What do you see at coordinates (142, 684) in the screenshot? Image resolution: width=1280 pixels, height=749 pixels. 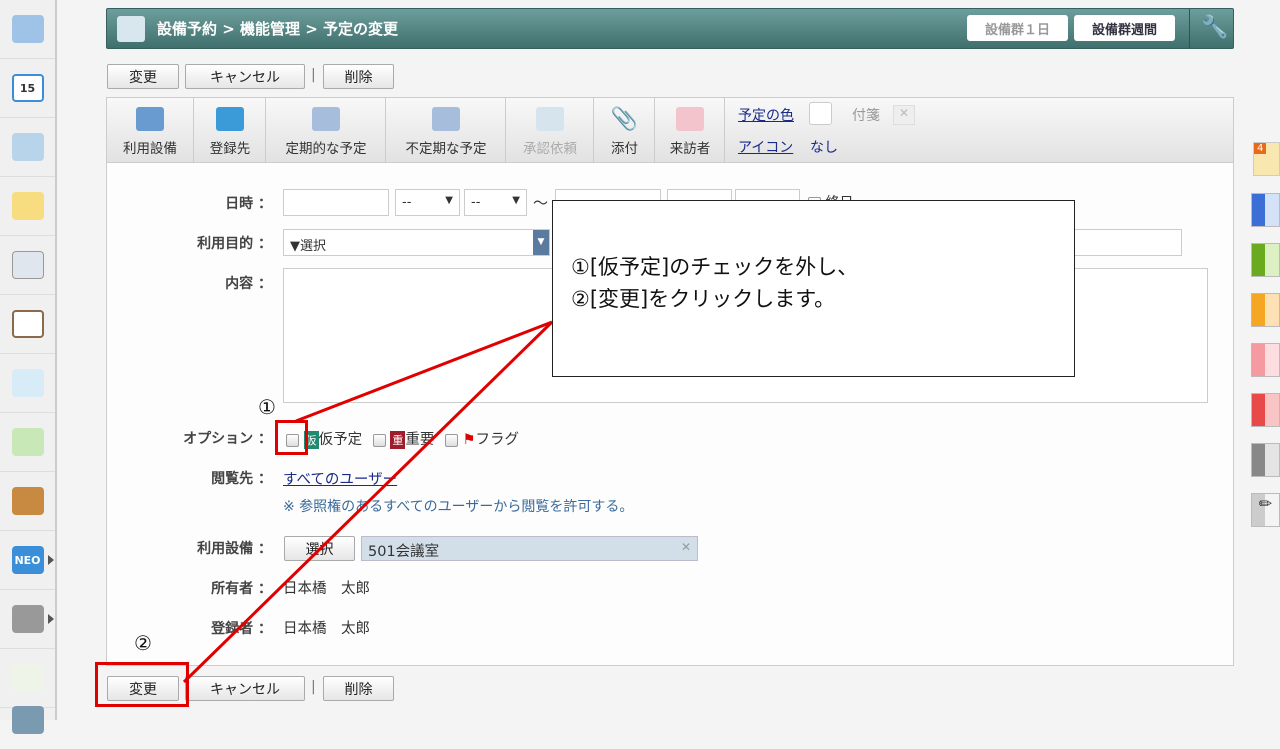 I see `highlight-change-button` at bounding box center [142, 684].